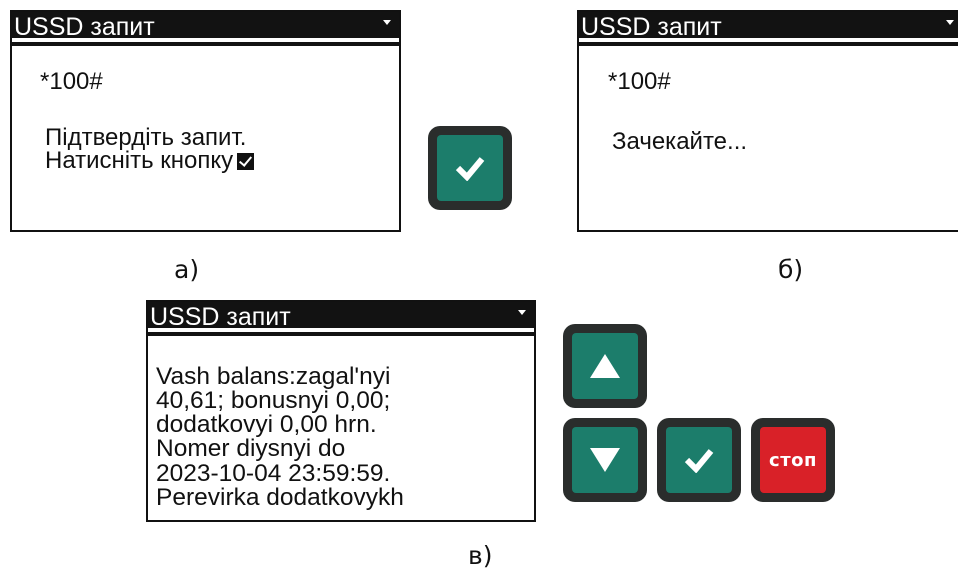 This screenshot has height=572, width=958. Describe the element at coordinates (251, 448) in the screenshot. I see `response-line: Nomer diysnyi do` at that location.